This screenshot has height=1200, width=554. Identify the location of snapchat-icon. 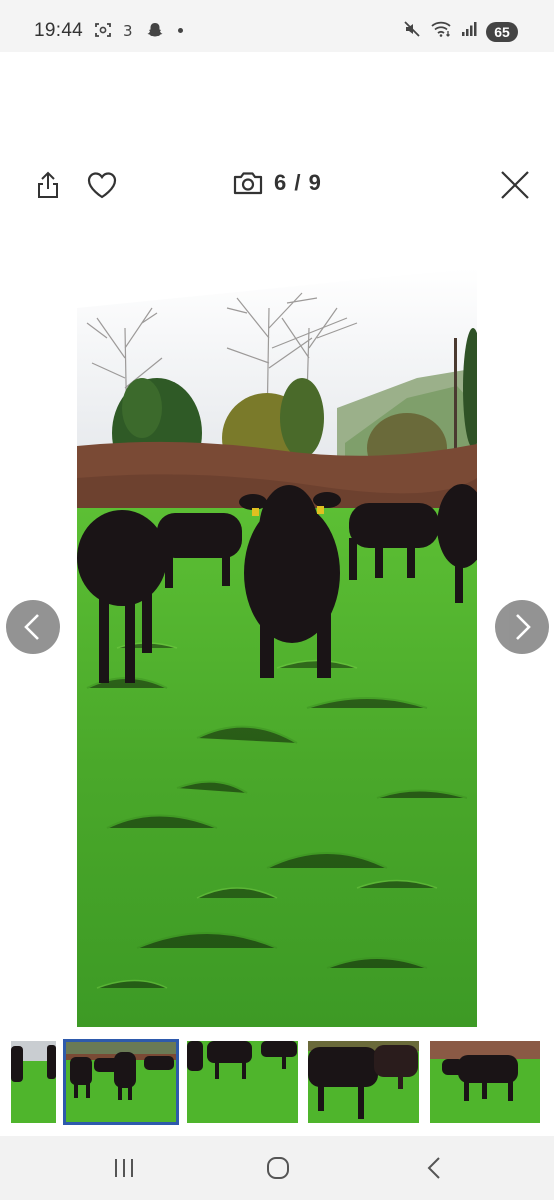
(155, 30).